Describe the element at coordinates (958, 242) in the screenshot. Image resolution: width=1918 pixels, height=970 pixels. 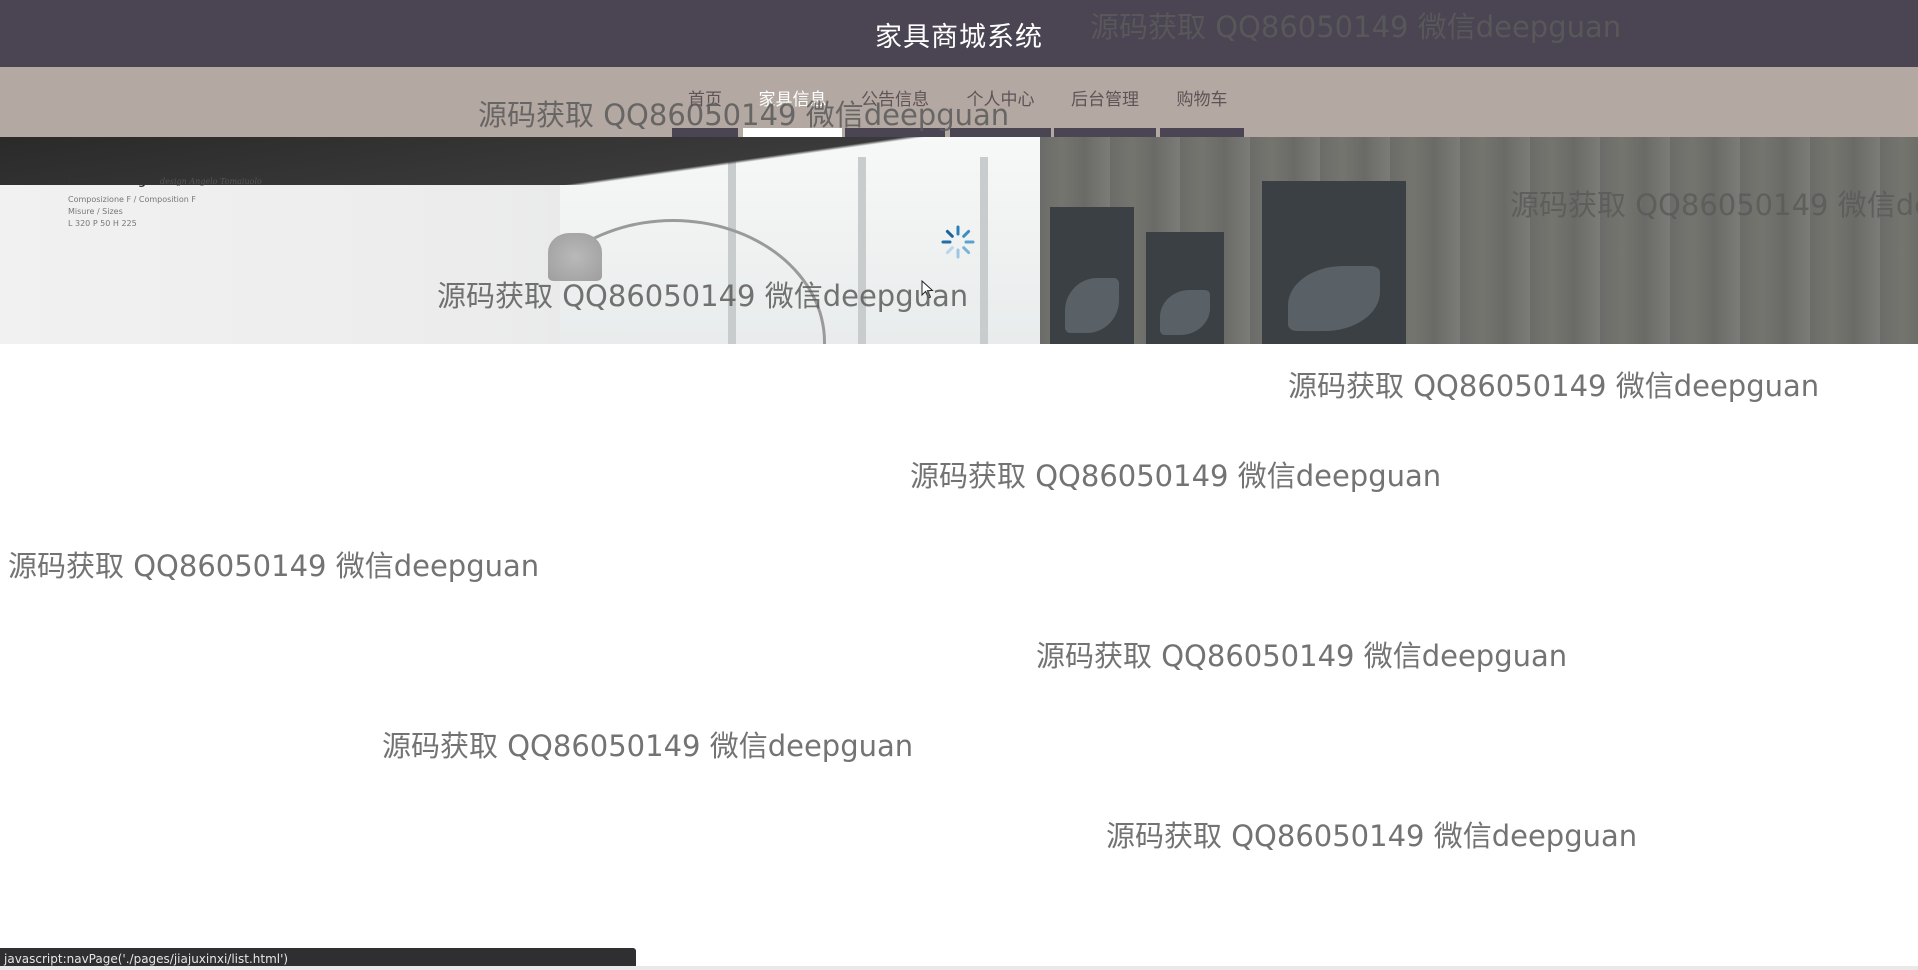
I see `spinner-icon` at that location.